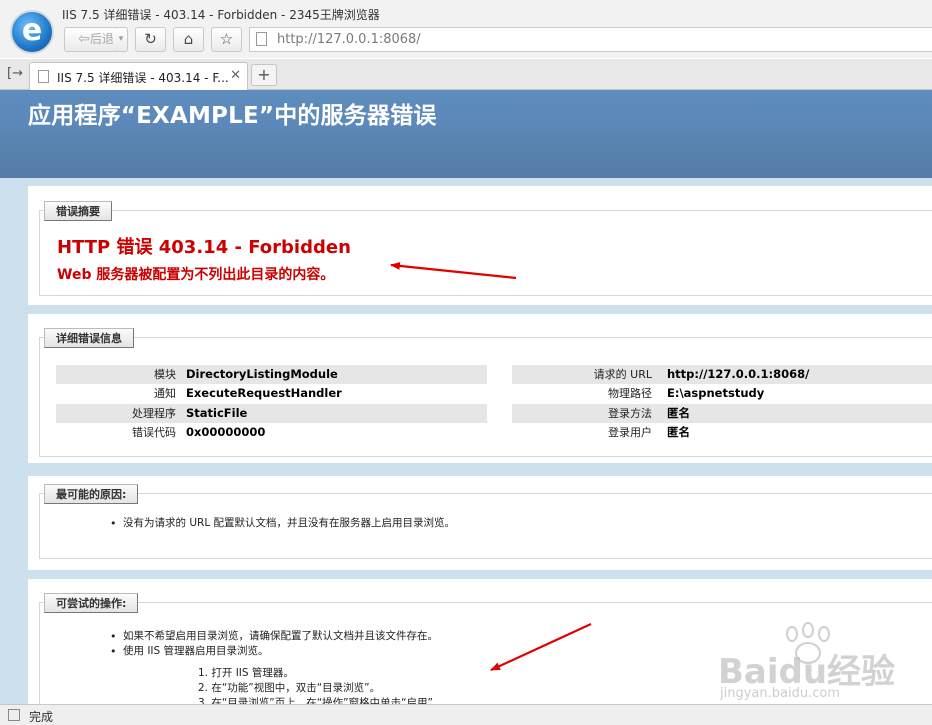 The height and width of the screenshot is (725, 932). What do you see at coordinates (491, 466) in the screenshot?
I see `annotation-arrows` at bounding box center [491, 466].